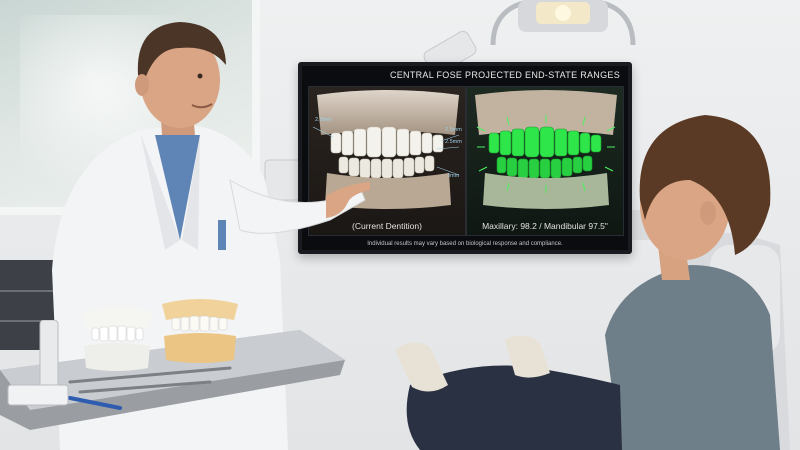  What do you see at coordinates (117, 339) in the screenshot?
I see `white-dental-model-icon` at bounding box center [117, 339].